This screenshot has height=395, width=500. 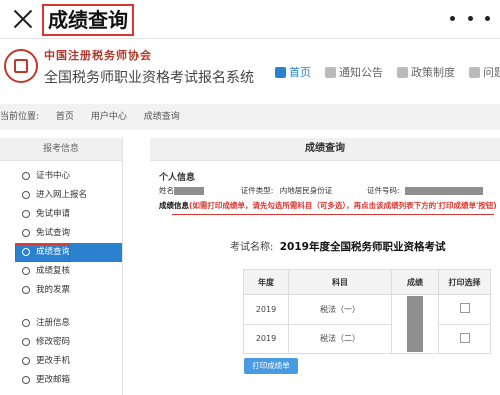 I want to click on sidebar-header: 报考信息, so click(x=61, y=149).